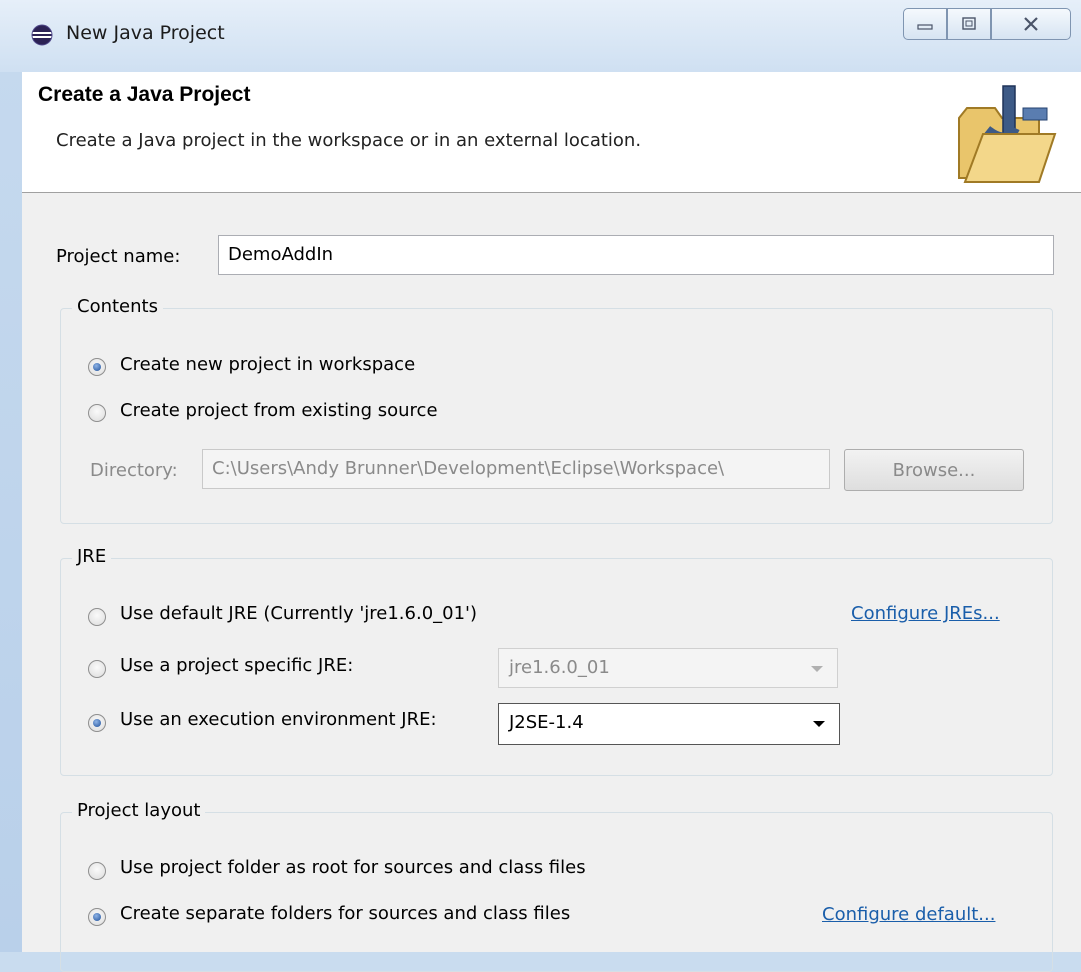  I want to click on maximize-button, so click(969, 24).